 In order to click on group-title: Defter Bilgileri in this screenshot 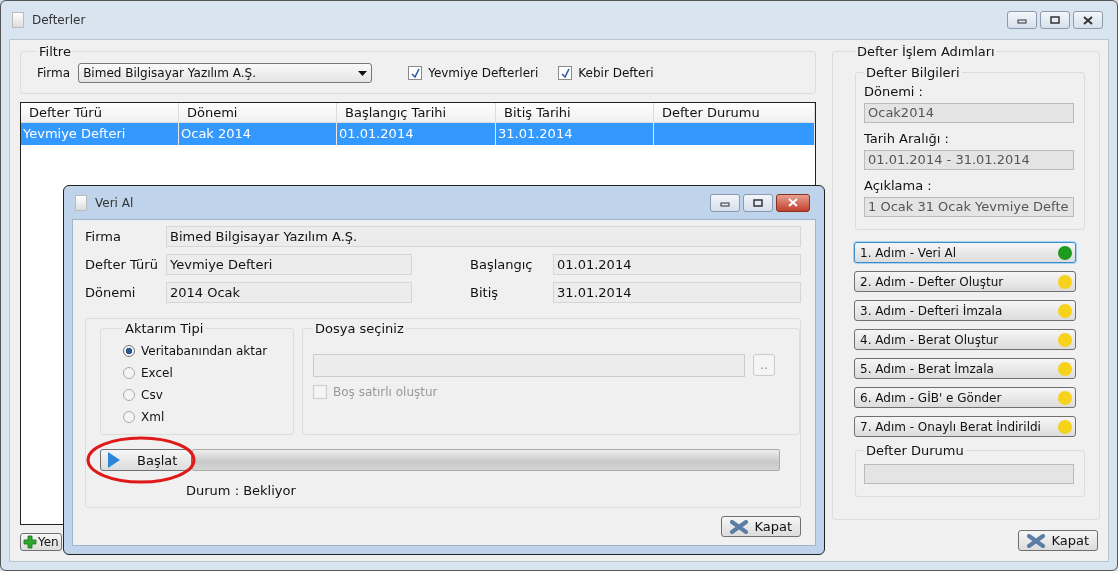, I will do `click(913, 72)`.